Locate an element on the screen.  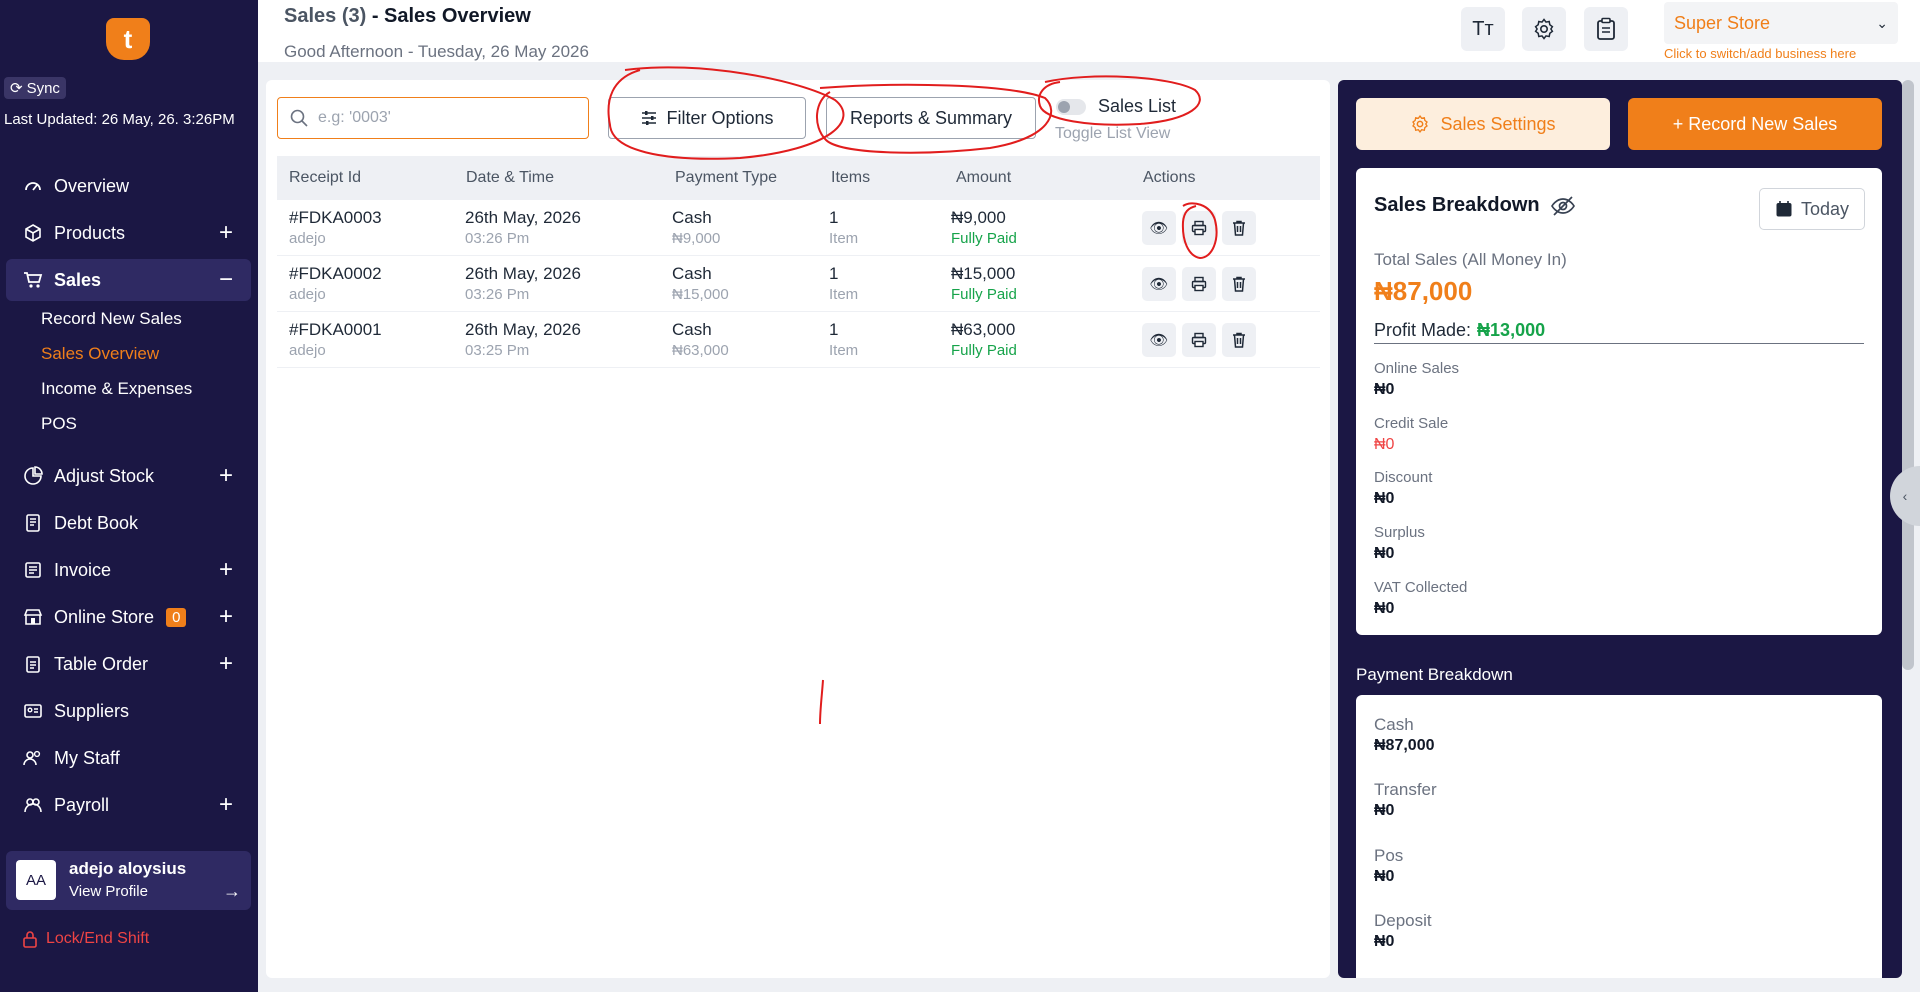
profit-made-row: Profit Made: ₦13,000 is located at coordinates (1619, 332).